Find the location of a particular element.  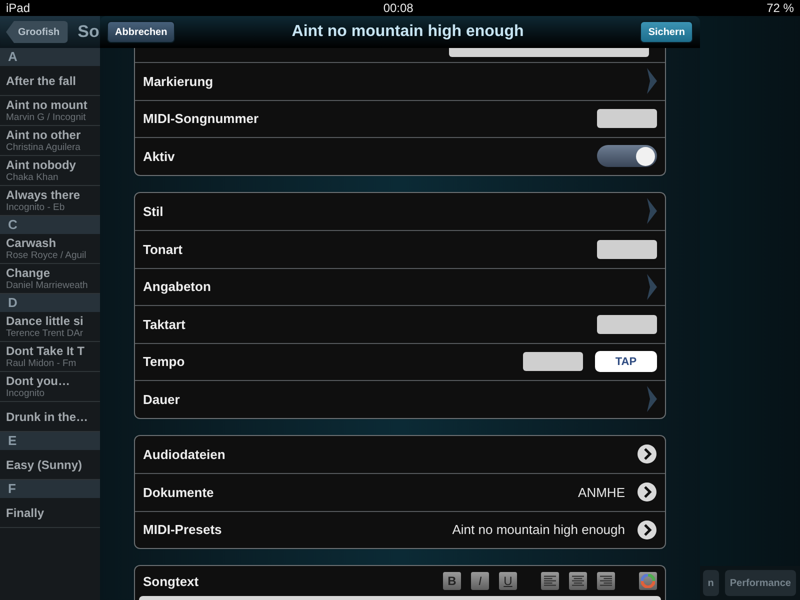

row-label: Dokumente is located at coordinates (179, 492).